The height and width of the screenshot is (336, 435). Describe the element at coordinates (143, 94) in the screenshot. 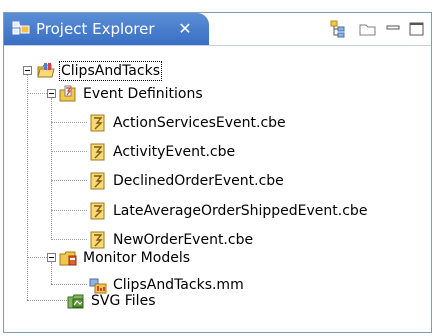

I see `tree-item-label: Event Definitions` at that location.